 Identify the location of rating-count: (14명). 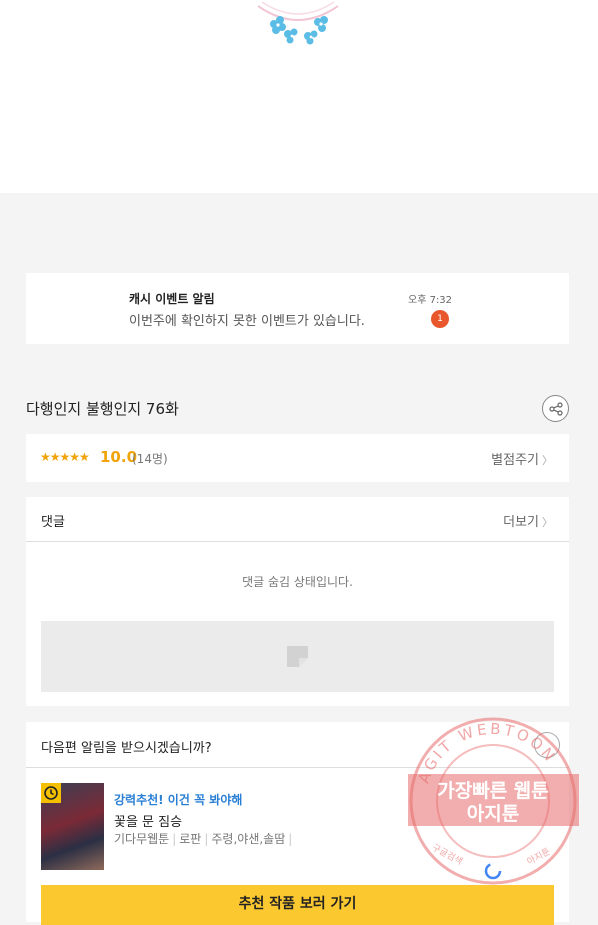
(150, 459).